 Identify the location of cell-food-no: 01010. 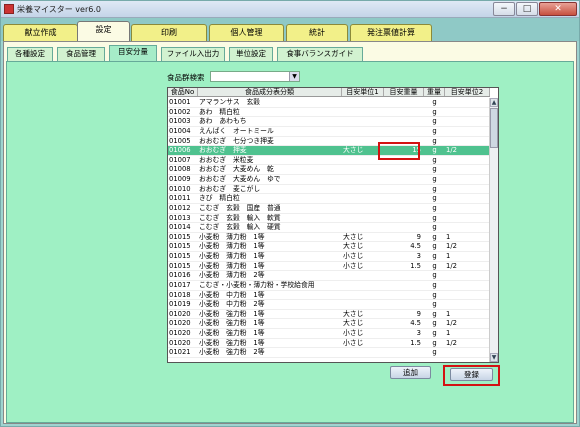
(183, 189).